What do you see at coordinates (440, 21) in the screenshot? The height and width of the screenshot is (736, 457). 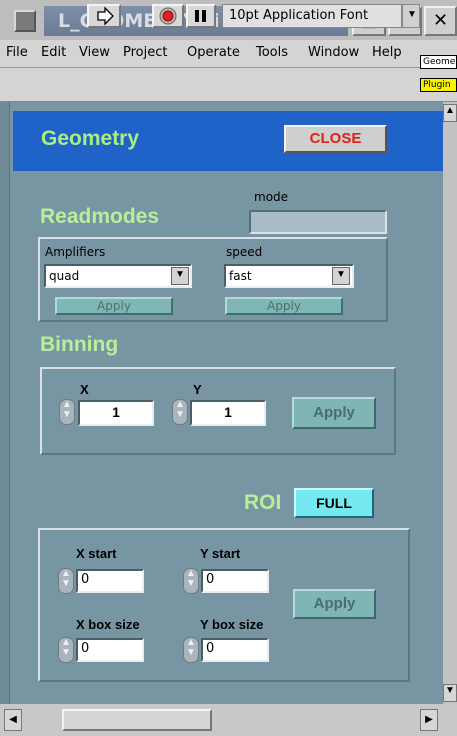 I see `close-window-button: ✕` at bounding box center [440, 21].